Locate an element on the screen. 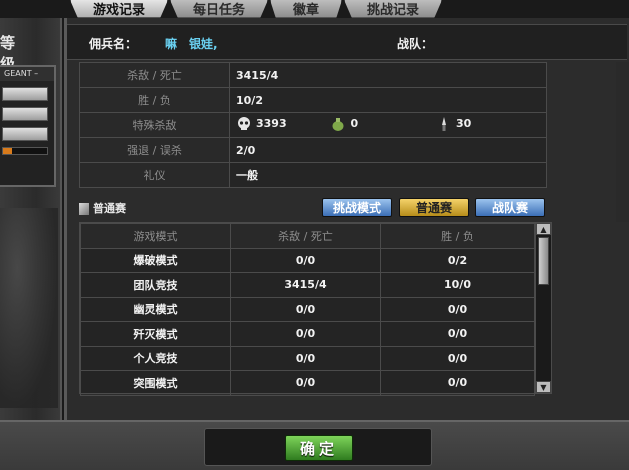 The image size is (629, 470). tab-challenge-record: 挑战记录 is located at coordinates (393, 9).